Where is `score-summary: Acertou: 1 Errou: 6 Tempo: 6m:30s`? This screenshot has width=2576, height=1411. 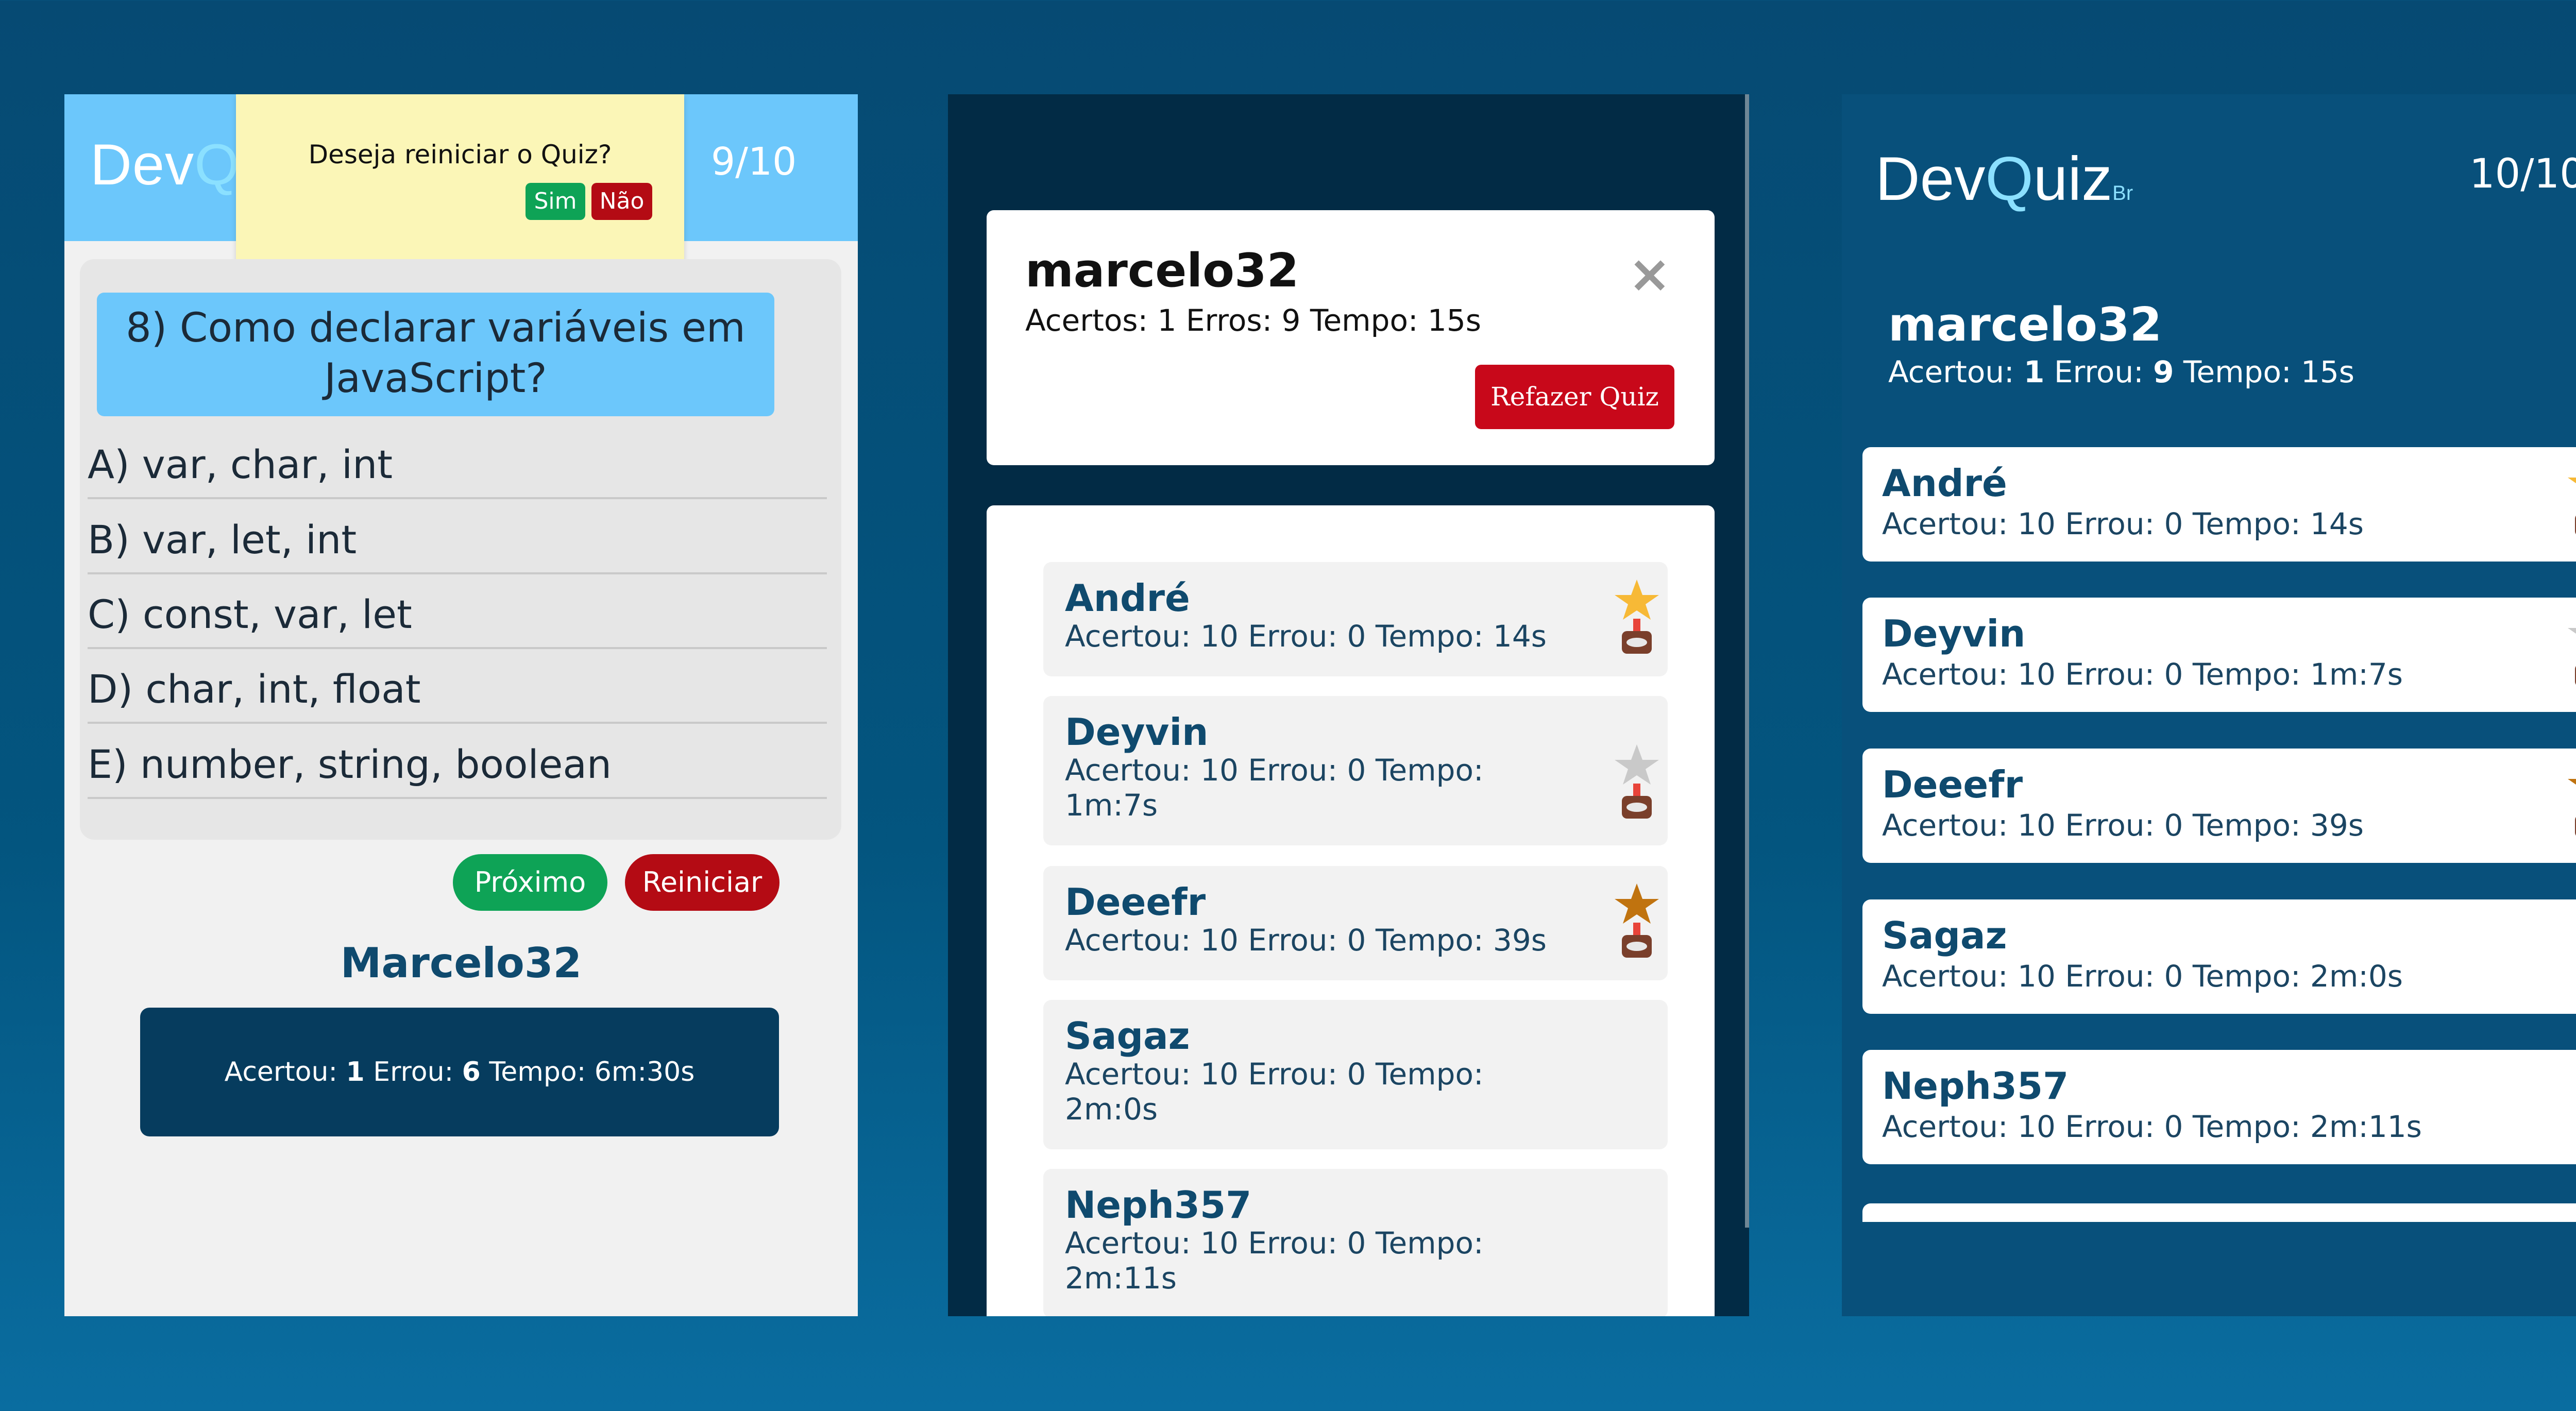 score-summary: Acertou: 1 Errou: 6 Tempo: 6m:30s is located at coordinates (459, 1072).